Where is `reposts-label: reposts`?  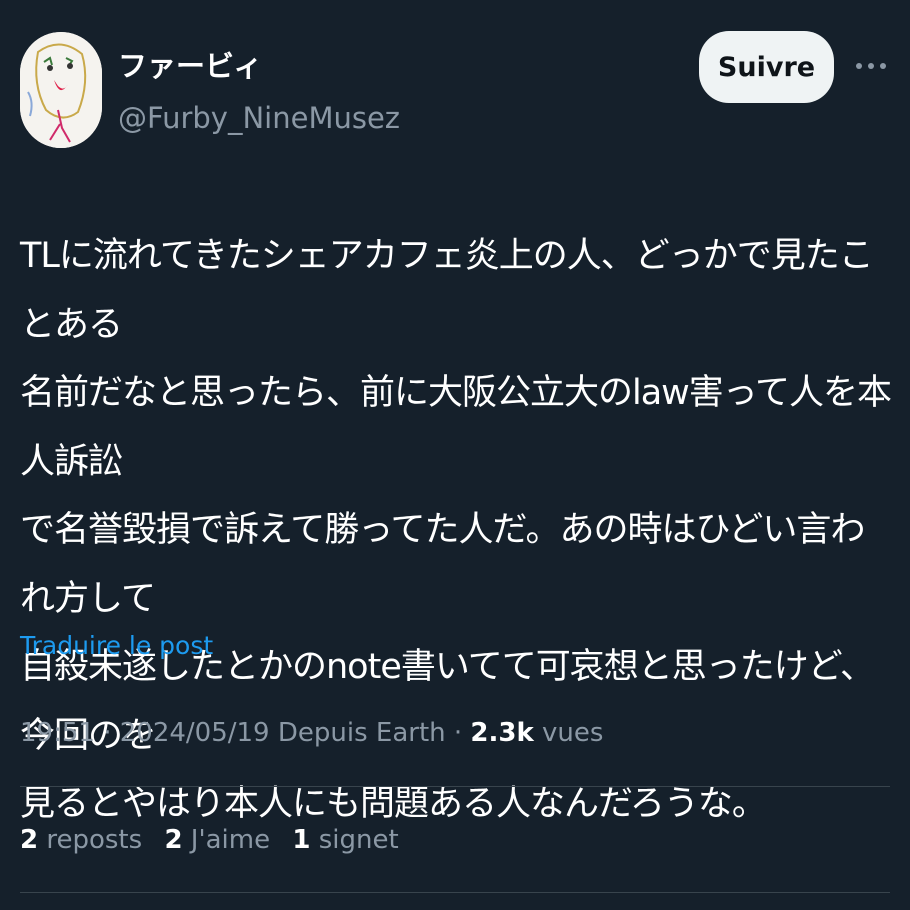 reposts-label: reposts is located at coordinates (94, 840).